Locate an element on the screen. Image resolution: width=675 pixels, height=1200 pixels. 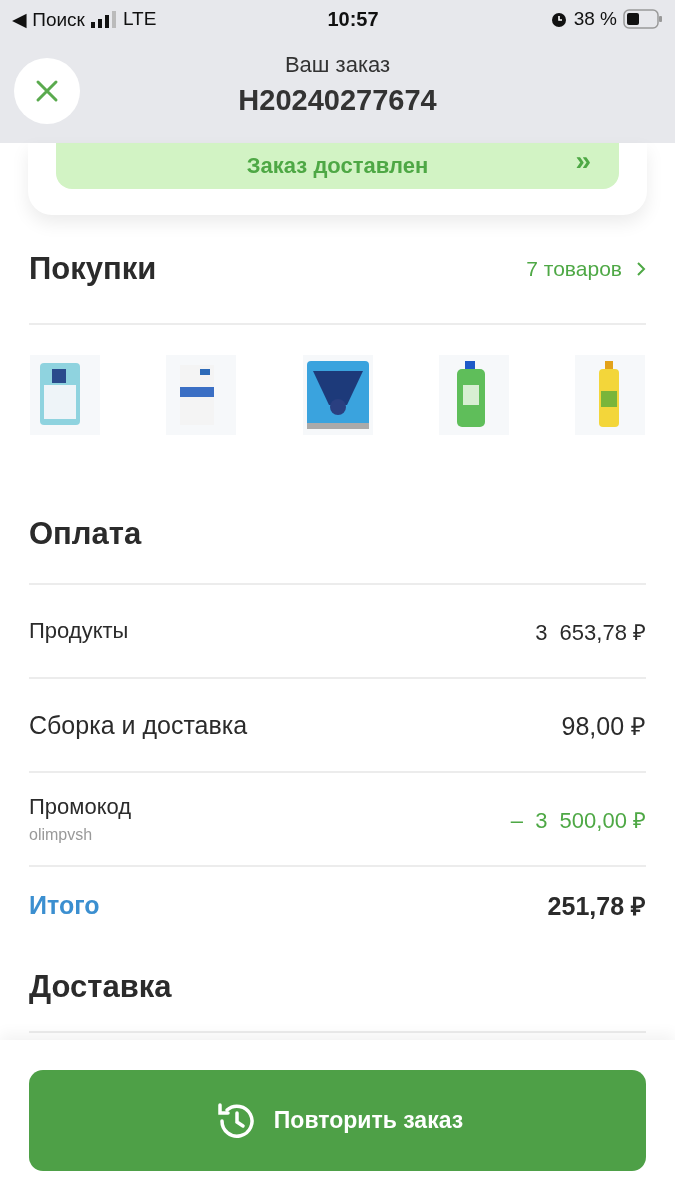
header-title: Ваш заказ is located at coordinates (337, 65).